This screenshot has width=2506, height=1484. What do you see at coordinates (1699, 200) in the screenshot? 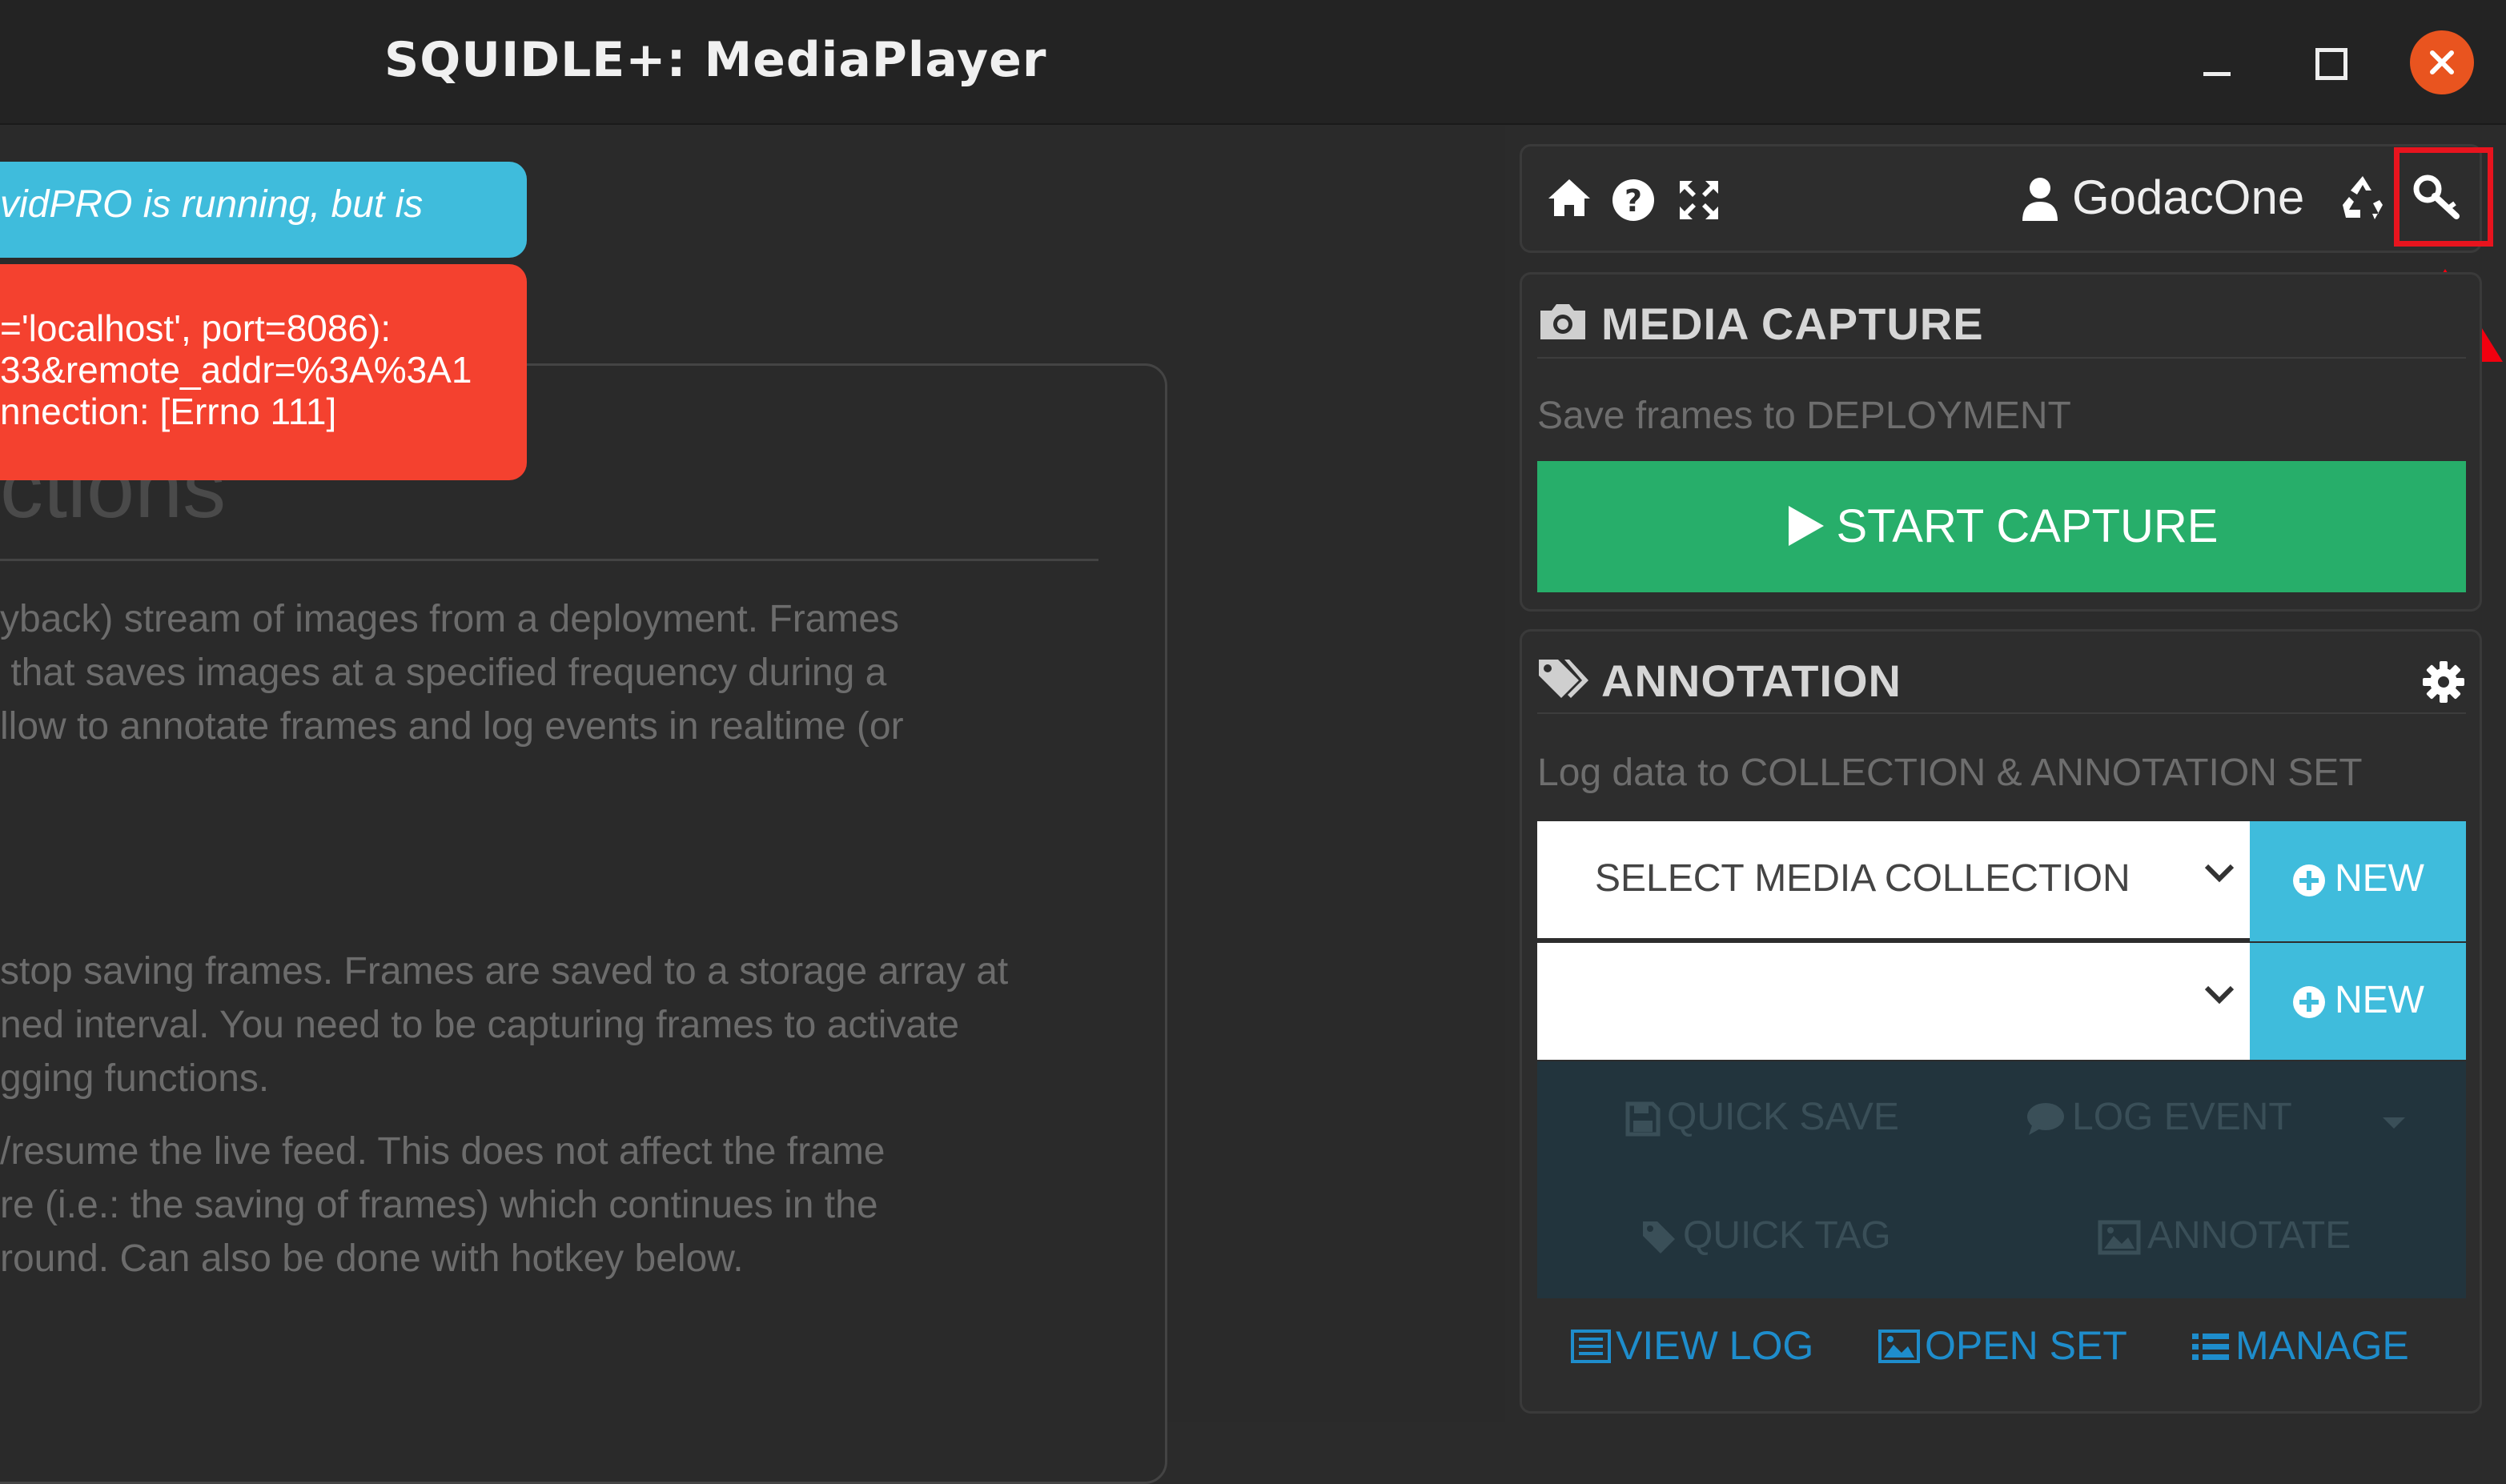
I see `expand-icon` at bounding box center [1699, 200].